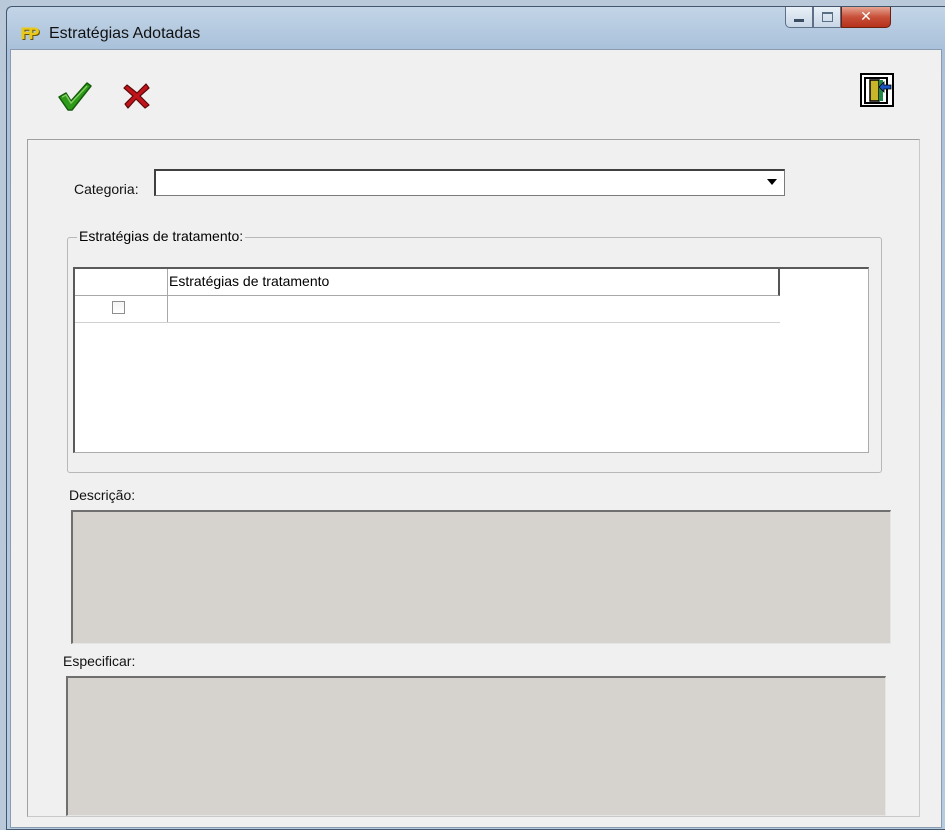 The width and height of the screenshot is (945, 830). What do you see at coordinates (427, 309) in the screenshot?
I see `table-row` at bounding box center [427, 309].